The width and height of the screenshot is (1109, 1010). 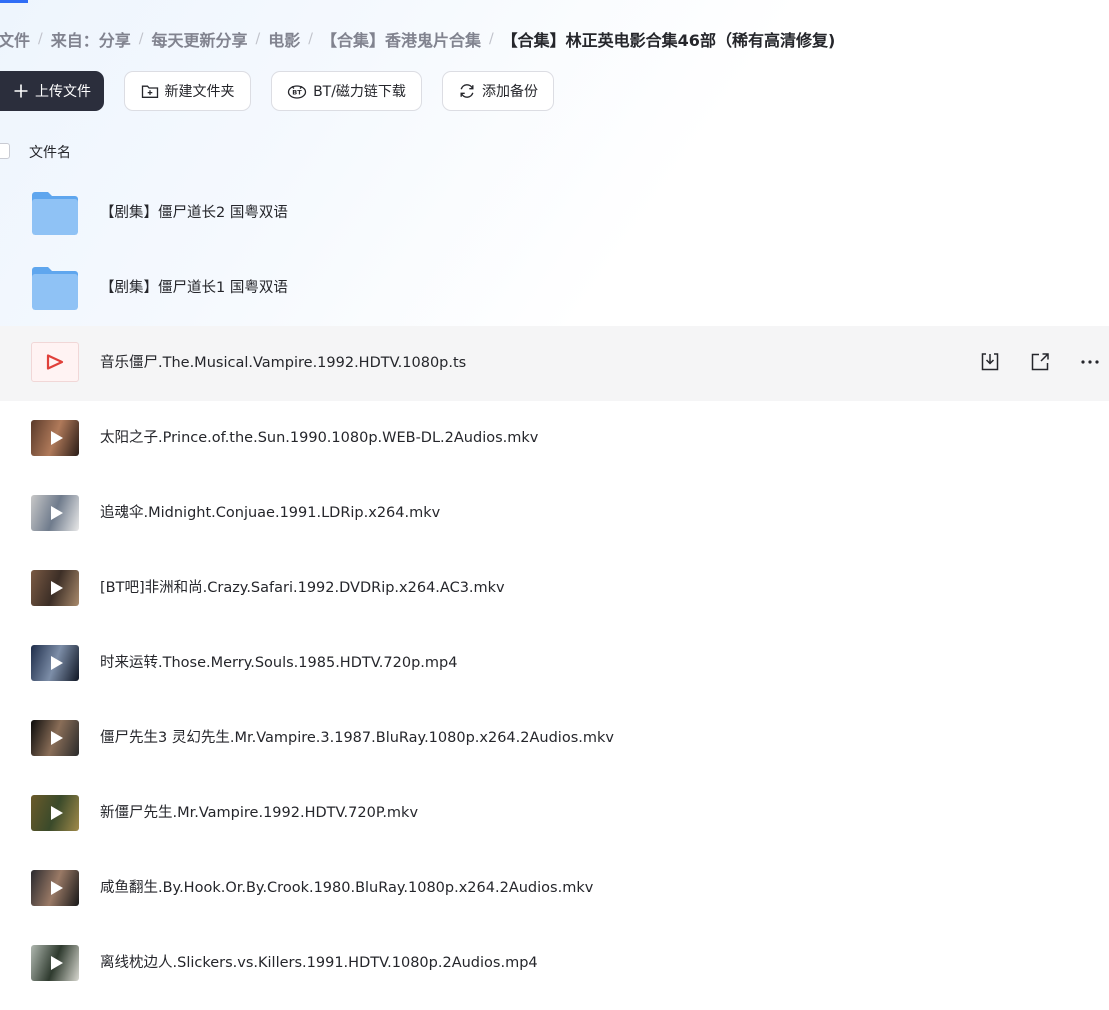 I want to click on more-icon, so click(x=1090, y=362).